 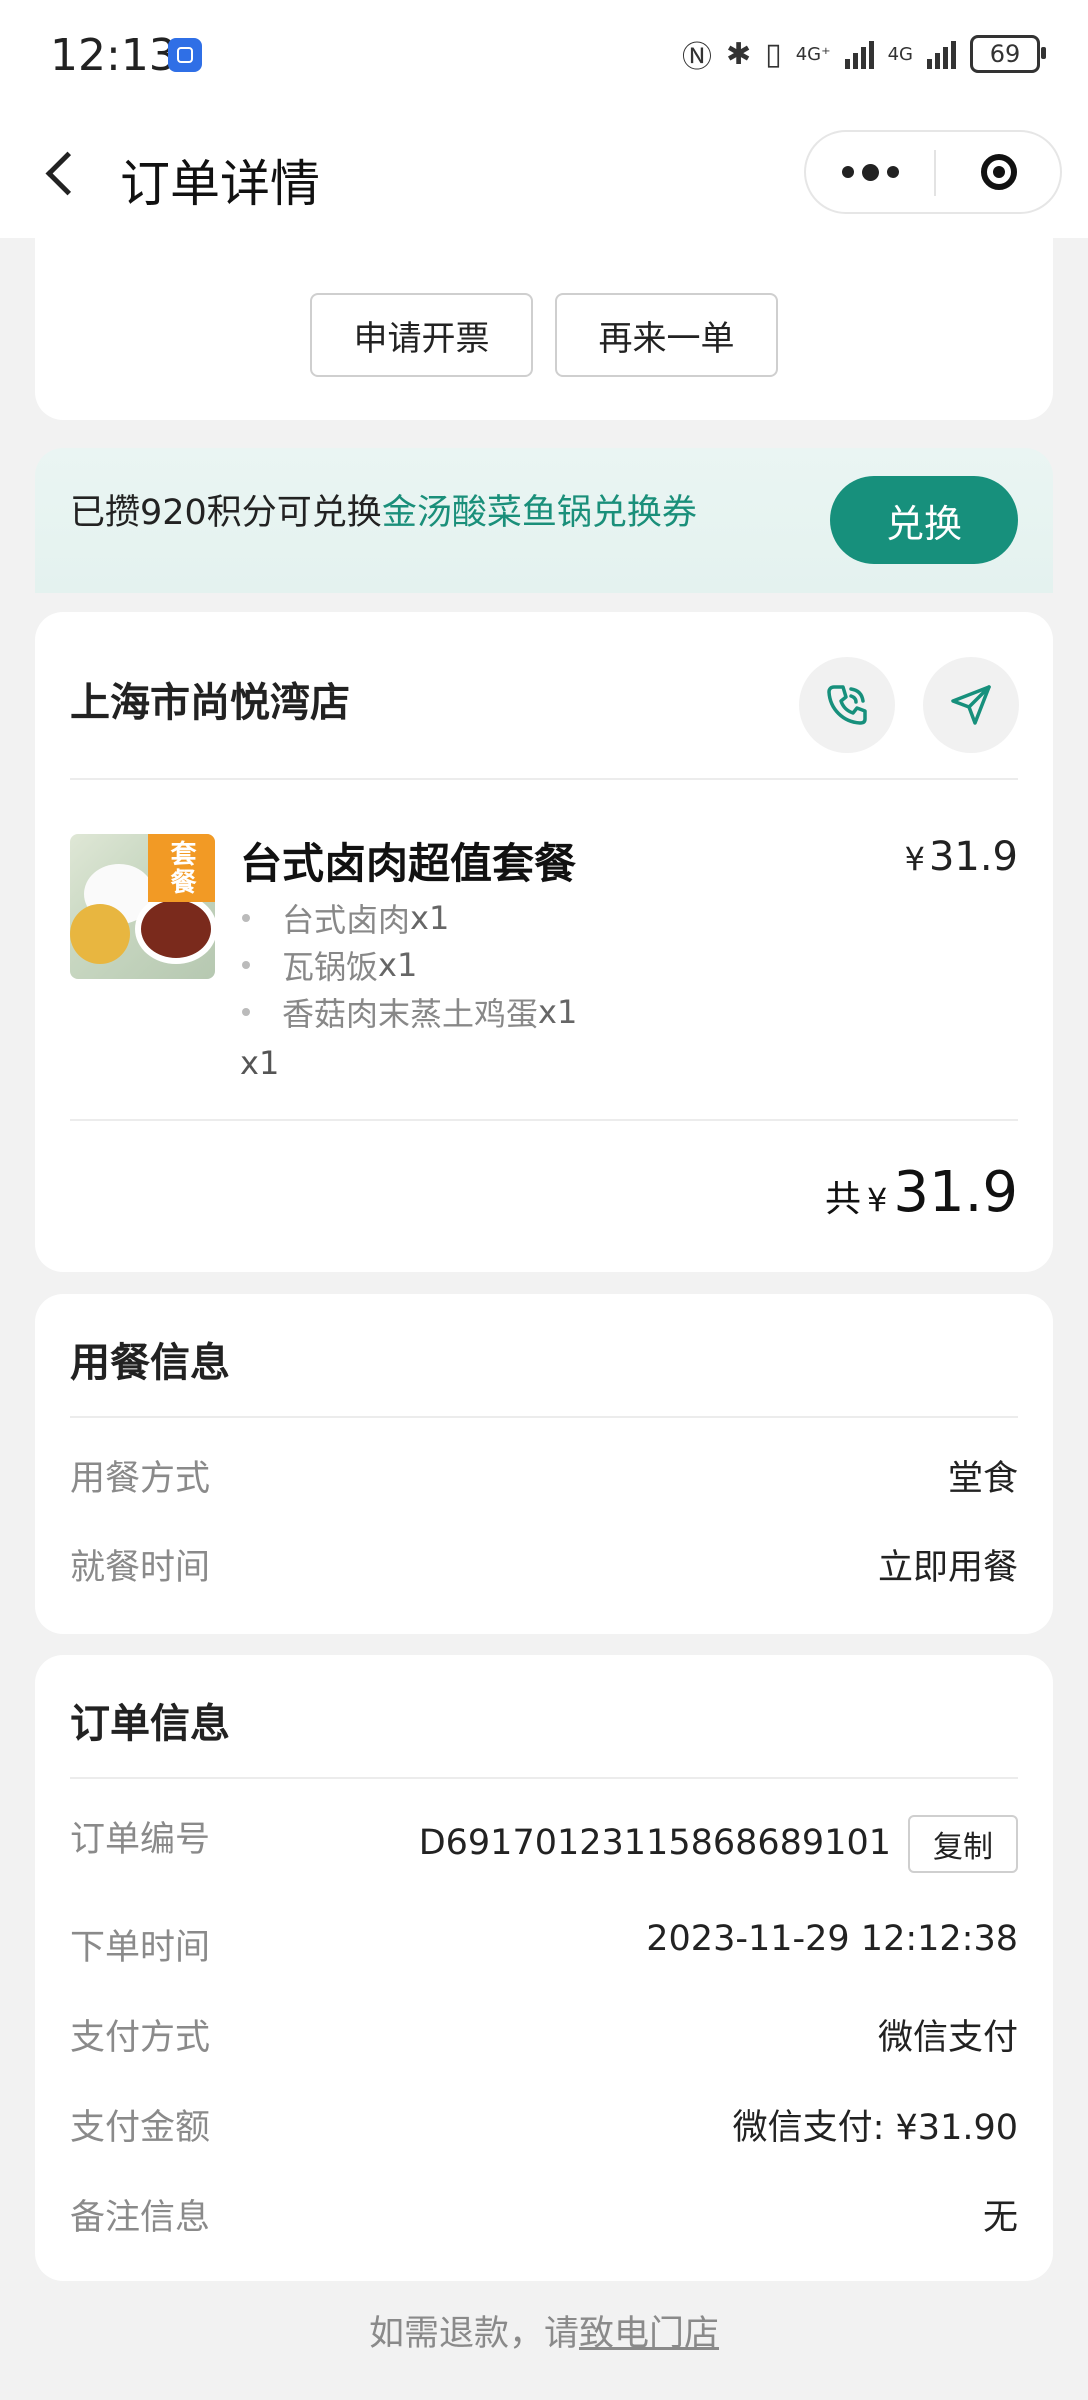 What do you see at coordinates (544, 174) in the screenshot?
I see `nav-bar: 订单详情` at bounding box center [544, 174].